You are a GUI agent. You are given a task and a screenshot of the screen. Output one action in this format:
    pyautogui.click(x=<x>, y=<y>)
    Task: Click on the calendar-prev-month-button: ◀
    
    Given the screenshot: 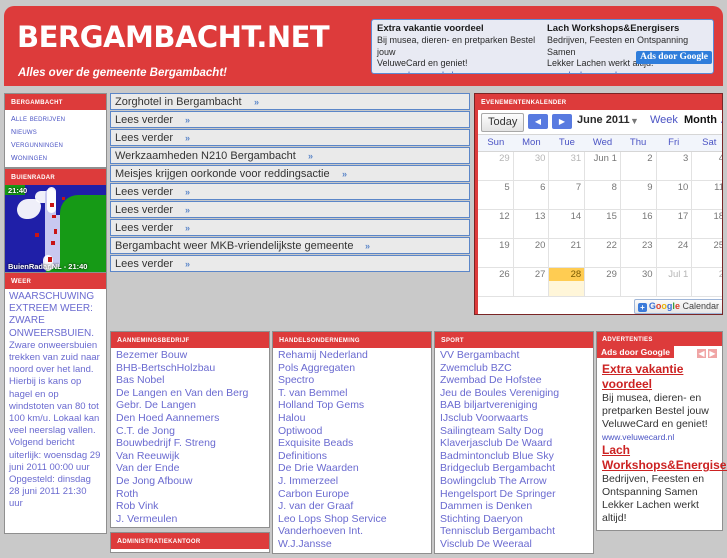 What is the action you would take?
    pyautogui.click(x=538, y=121)
    